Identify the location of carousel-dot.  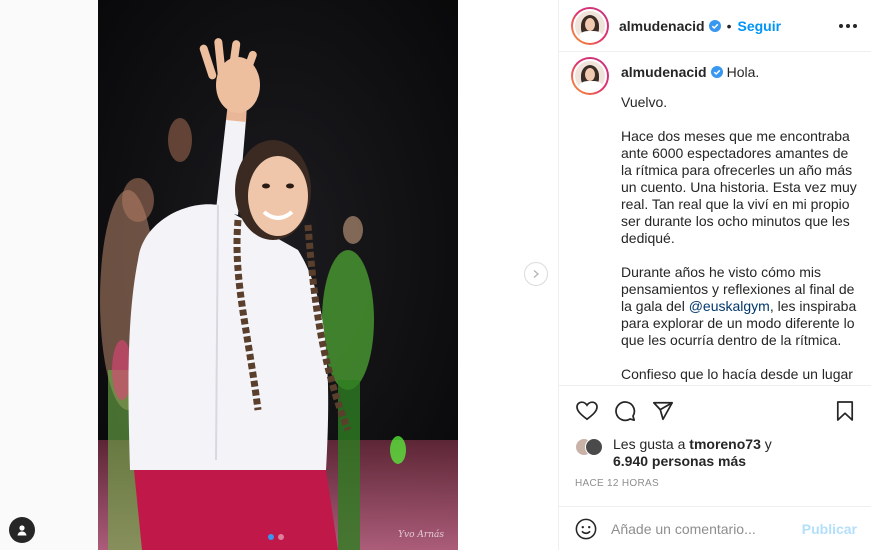
(281, 537).